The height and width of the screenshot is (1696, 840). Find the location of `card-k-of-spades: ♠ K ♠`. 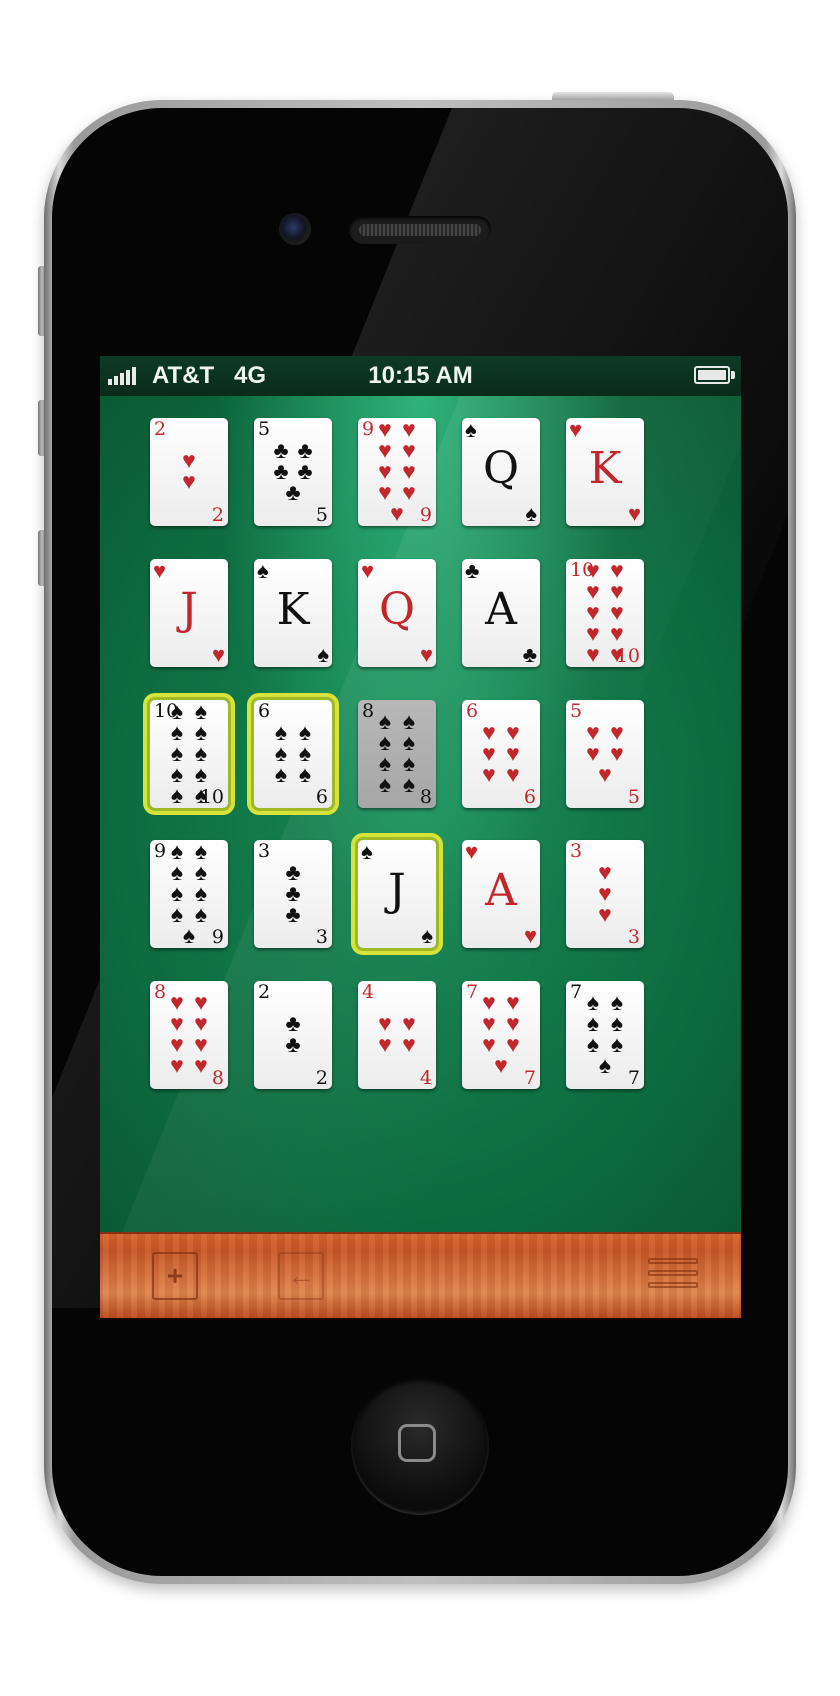

card-k-of-spades: ♠ K ♠ is located at coordinates (293, 613).